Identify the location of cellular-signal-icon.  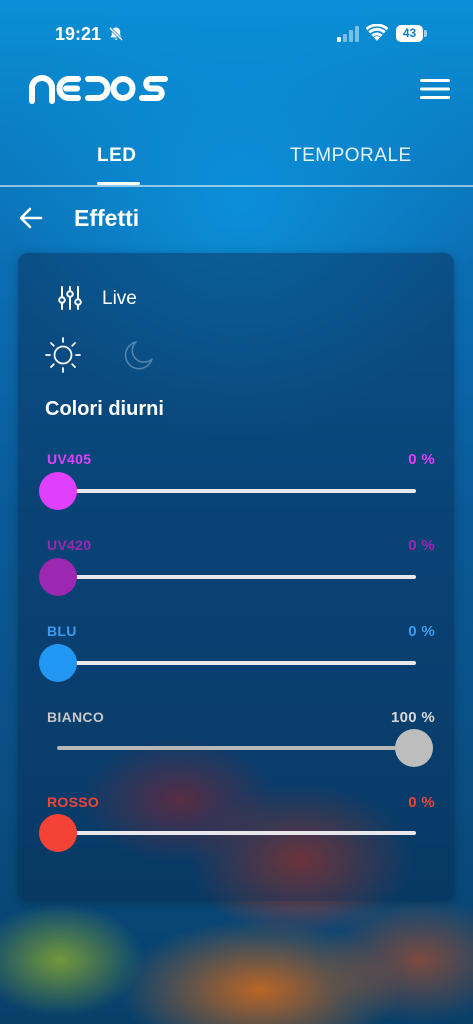
(348, 34).